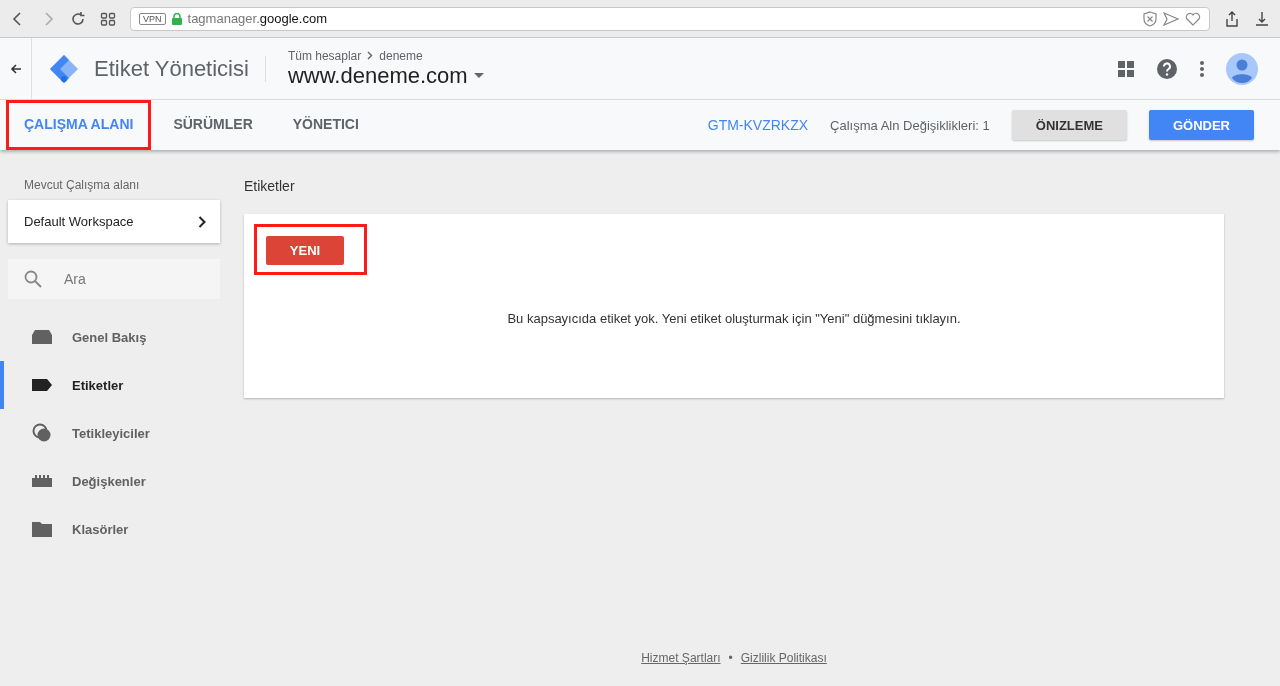 The height and width of the screenshot is (686, 1280). I want to click on breadcrumb-current: deneme, so click(401, 55).